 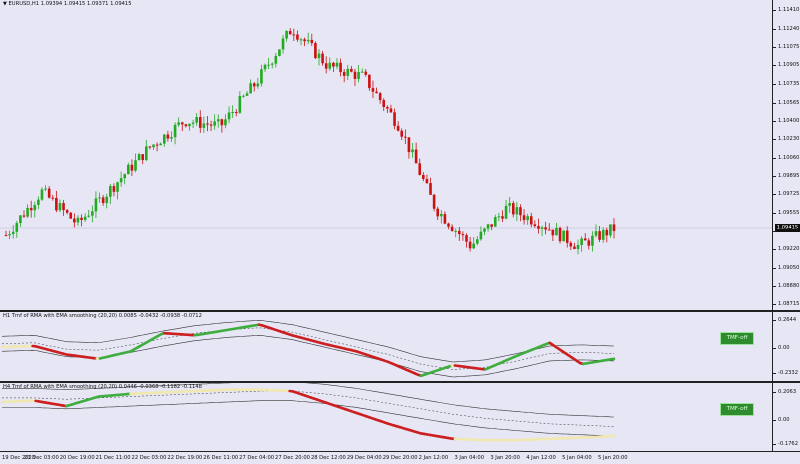 What do you see at coordinates (786, 417) in the screenshot?
I see `h4-tmf-axis: 0.2063 0.00 -0.1762` at bounding box center [786, 417].